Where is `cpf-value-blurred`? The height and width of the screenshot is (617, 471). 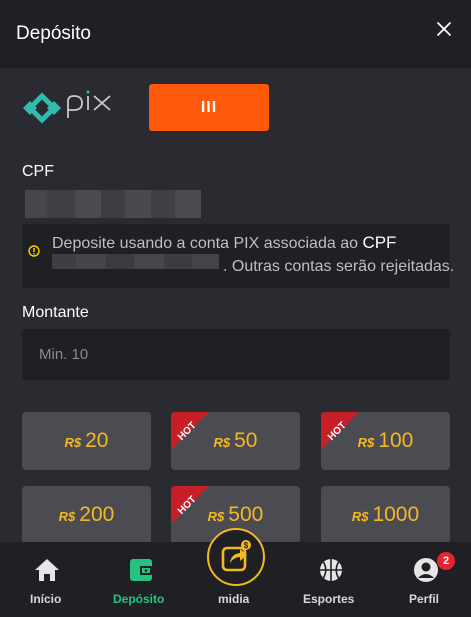 cpf-value-blurred is located at coordinates (113, 204).